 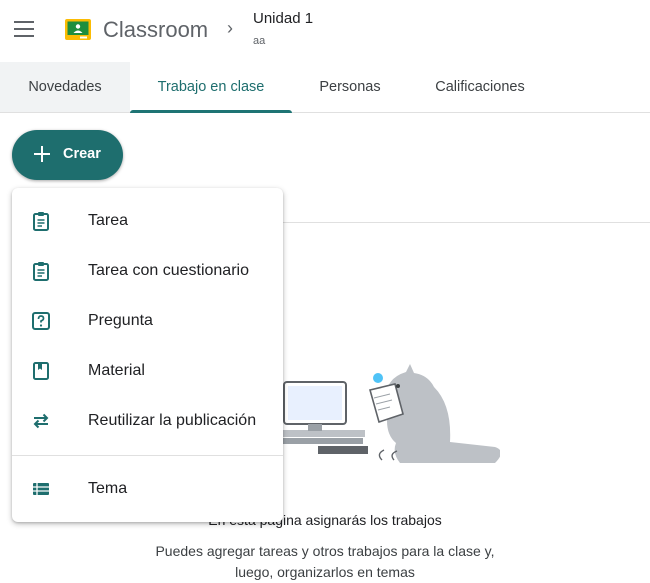 I want to click on app-title: Classroom, so click(x=155, y=30).